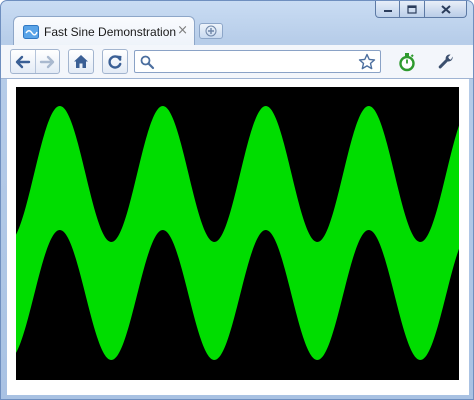 The image size is (474, 400). I want to click on new-tab-button, so click(211, 31).